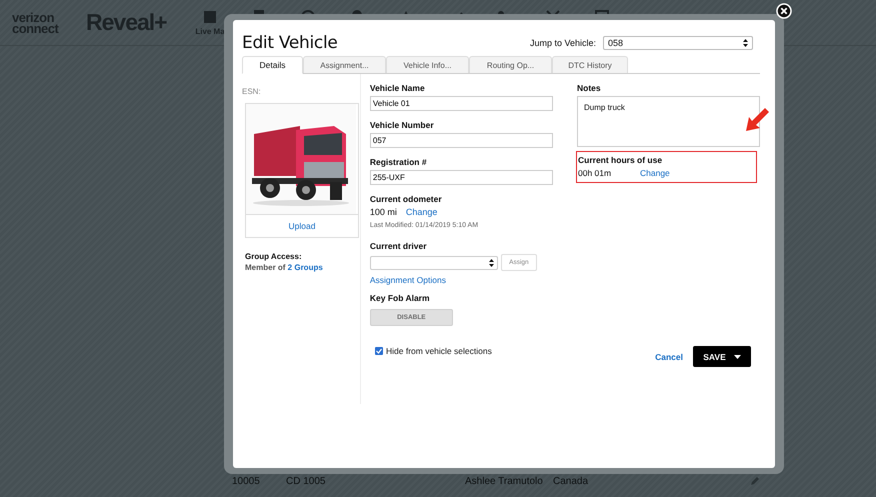 The image size is (876, 497). What do you see at coordinates (400, 298) in the screenshot?
I see `field-label: Key Fob Alarm` at bounding box center [400, 298].